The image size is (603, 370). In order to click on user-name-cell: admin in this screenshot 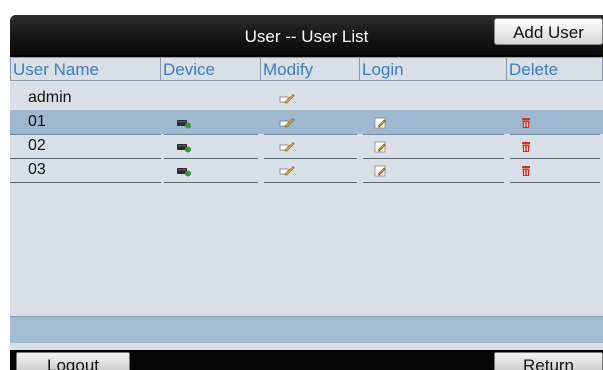, I will do `click(85, 98)`.